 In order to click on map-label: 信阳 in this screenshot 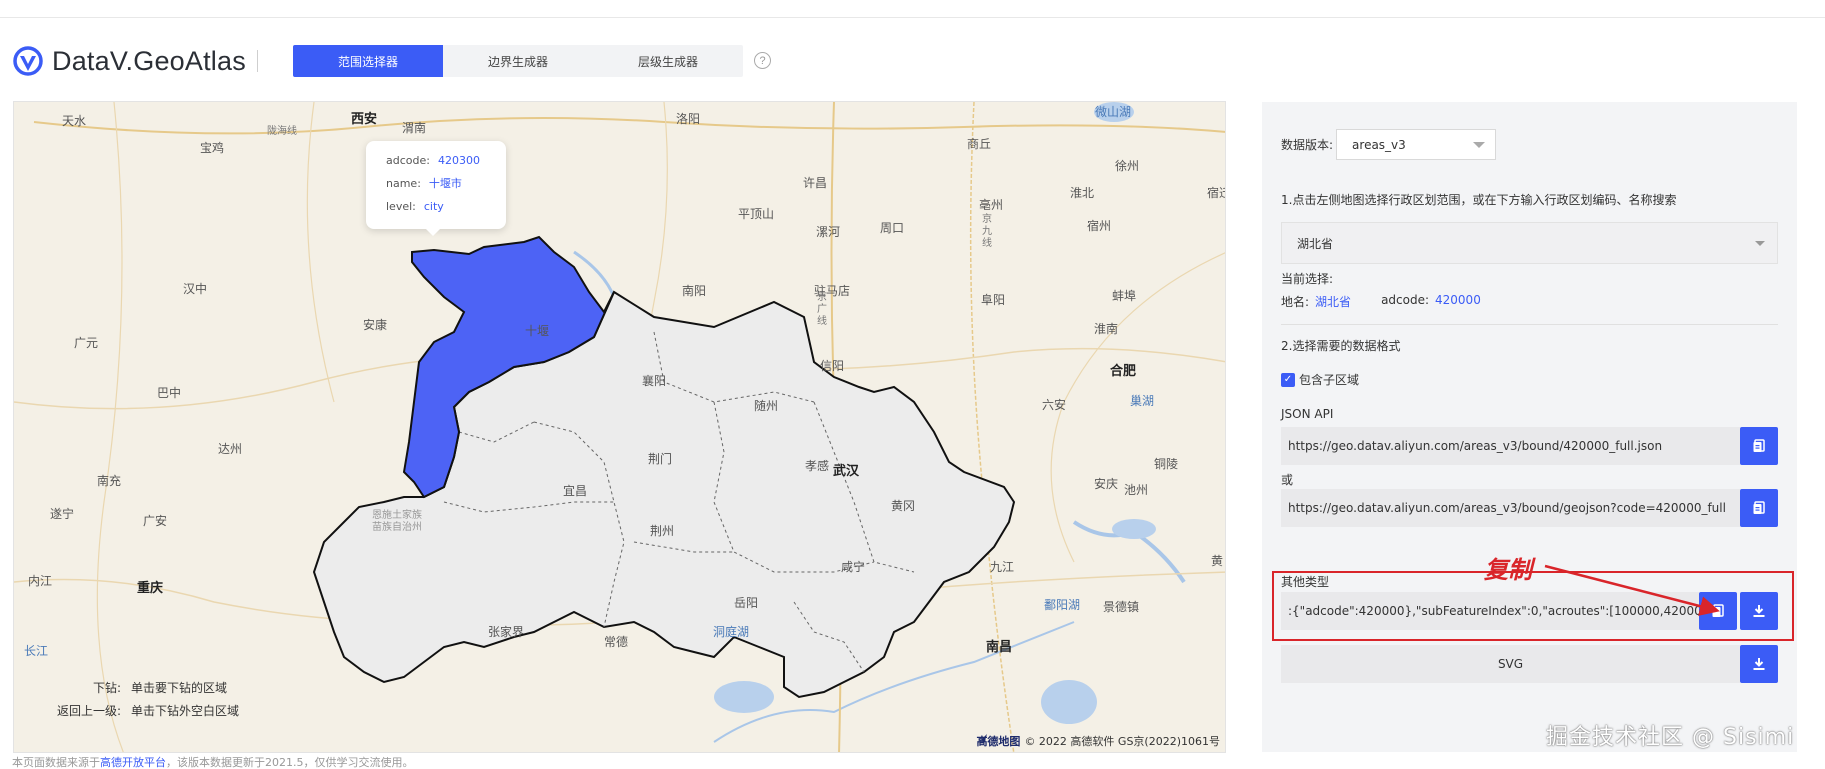, I will do `click(832, 366)`.